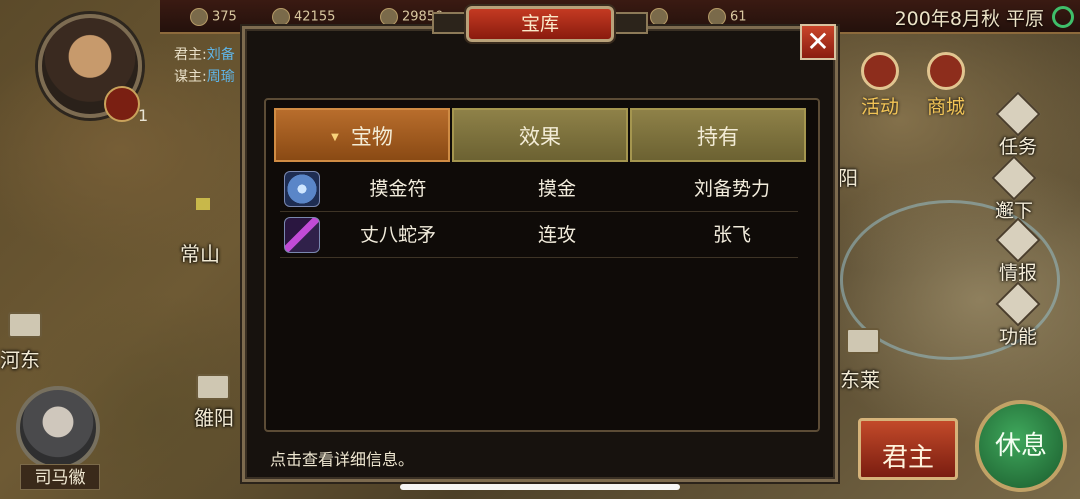 Image resolution: width=1080 pixels, height=499 pixels. I want to click on shop-icon, so click(946, 71).